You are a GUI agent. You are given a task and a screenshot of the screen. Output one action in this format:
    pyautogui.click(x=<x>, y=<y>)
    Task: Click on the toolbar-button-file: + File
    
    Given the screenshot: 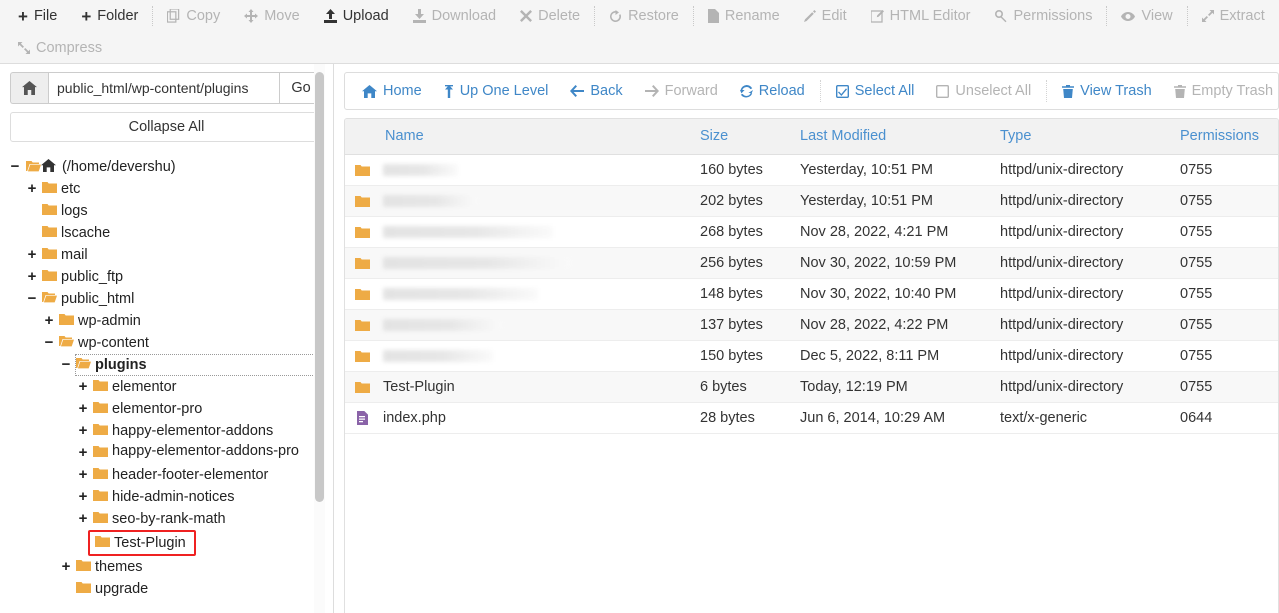 What is the action you would take?
    pyautogui.click(x=37, y=16)
    